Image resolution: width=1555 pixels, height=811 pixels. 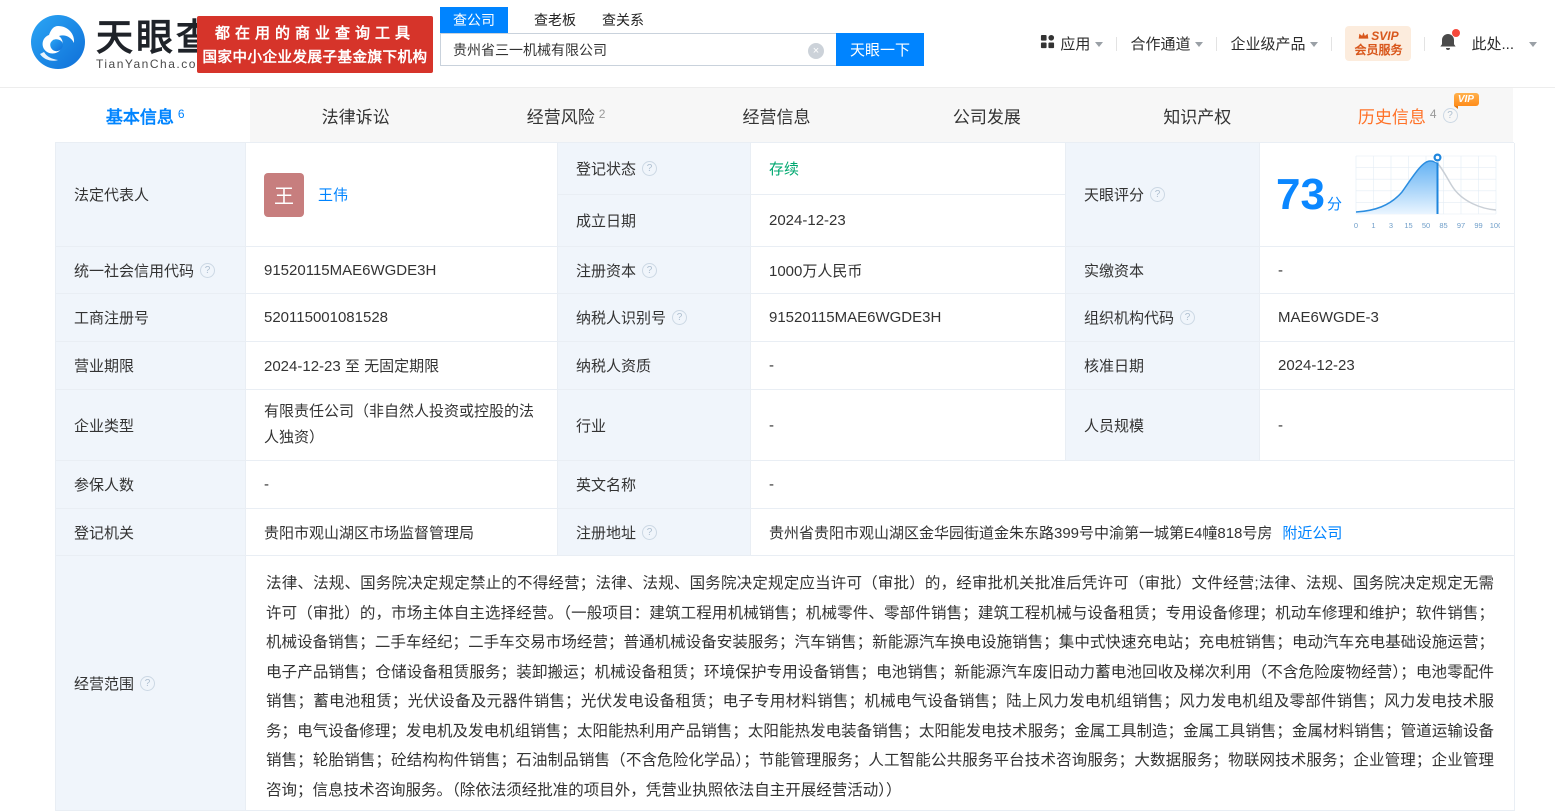 I want to click on reg-number-value-cell: 520115001081528, so click(x=402, y=318).